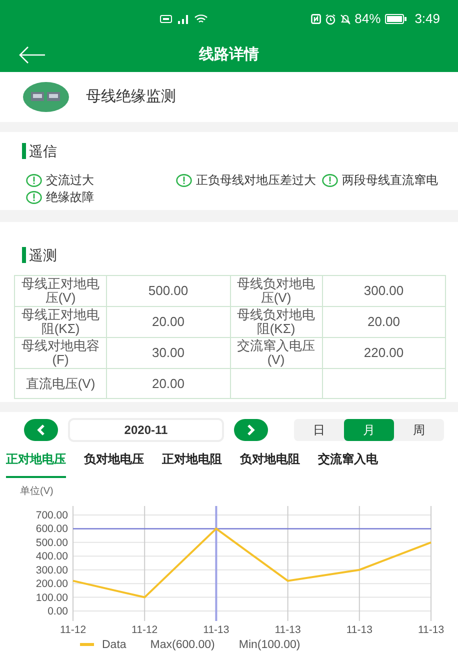 The width and height of the screenshot is (458, 670). I want to click on measure-label: 母线对地电容(F), so click(61, 352).